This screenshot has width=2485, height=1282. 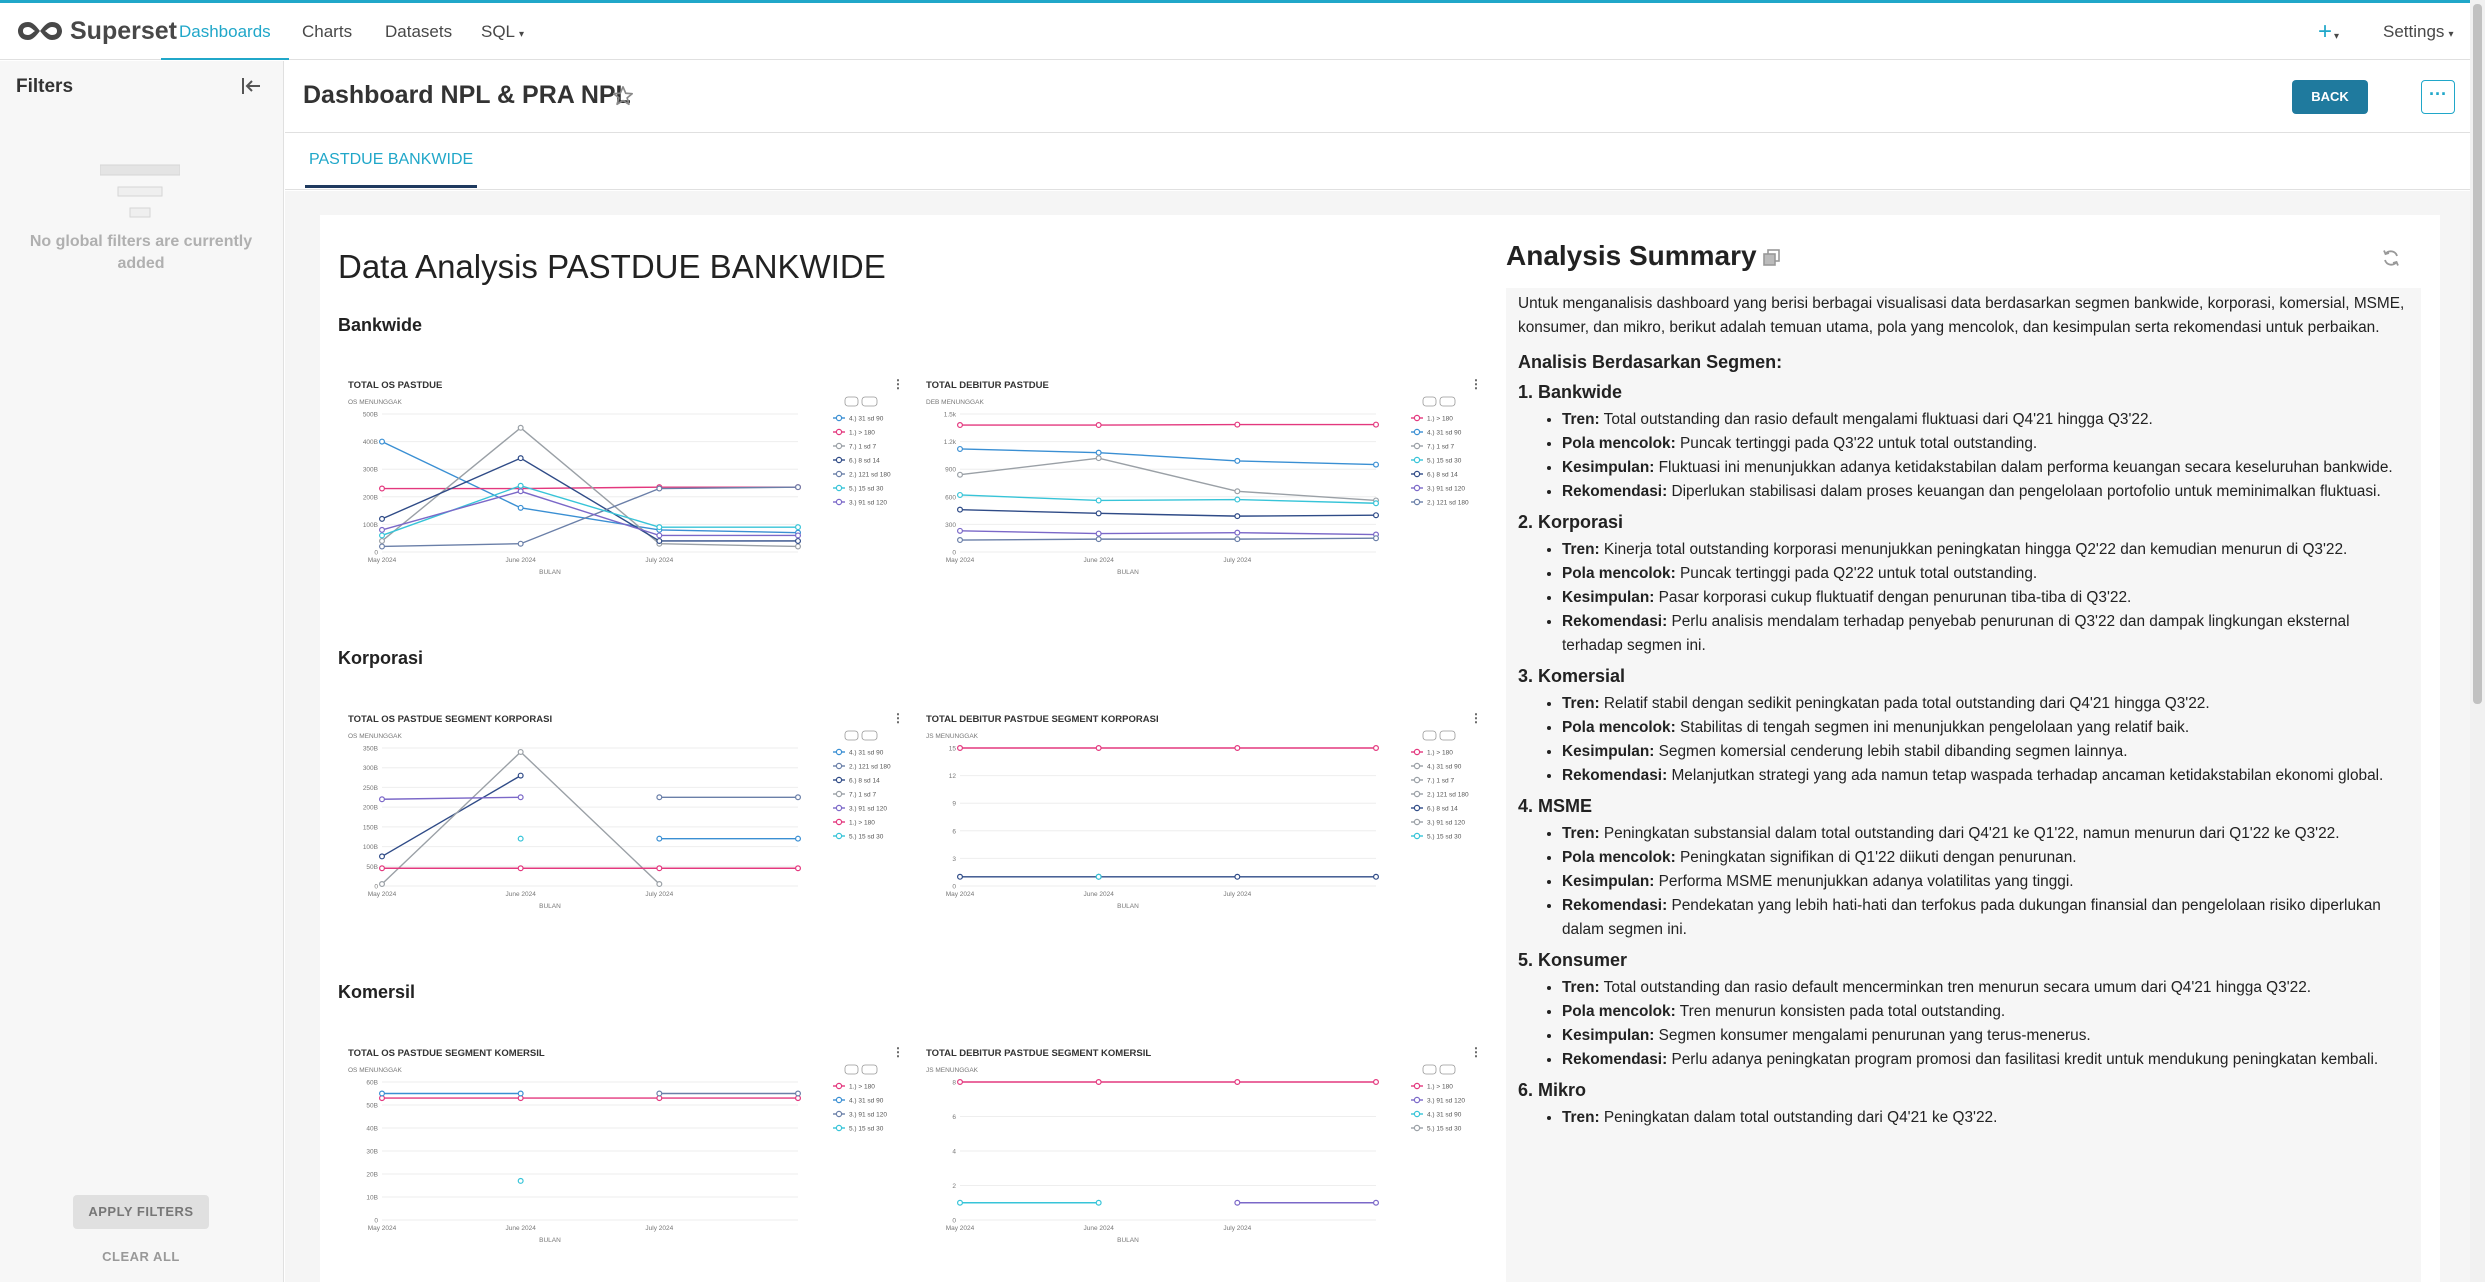 I want to click on back-button: BACK, so click(x=2330, y=97).